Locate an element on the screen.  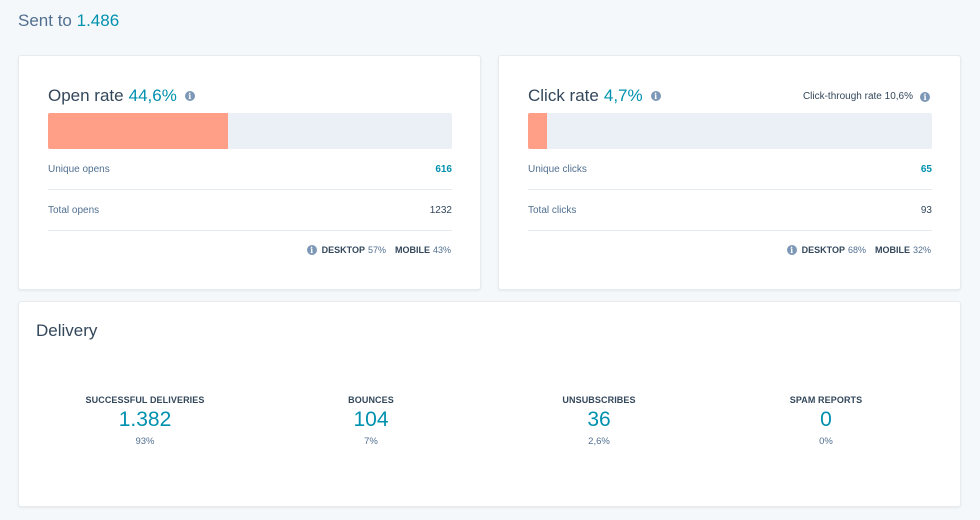
click-rate-heading: Click rate 4,7% i is located at coordinates (594, 96).